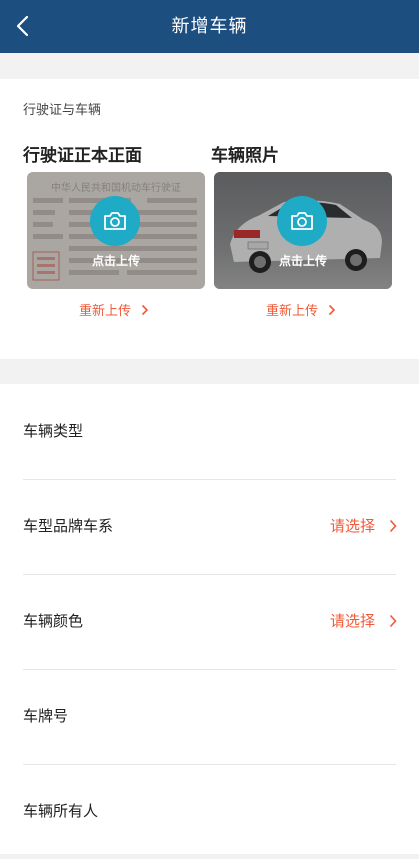 Image resolution: width=419 pixels, height=859 pixels. Describe the element at coordinates (209, 811) in the screenshot. I see `form-row-vehicle-owner: 车辆所有人` at that location.